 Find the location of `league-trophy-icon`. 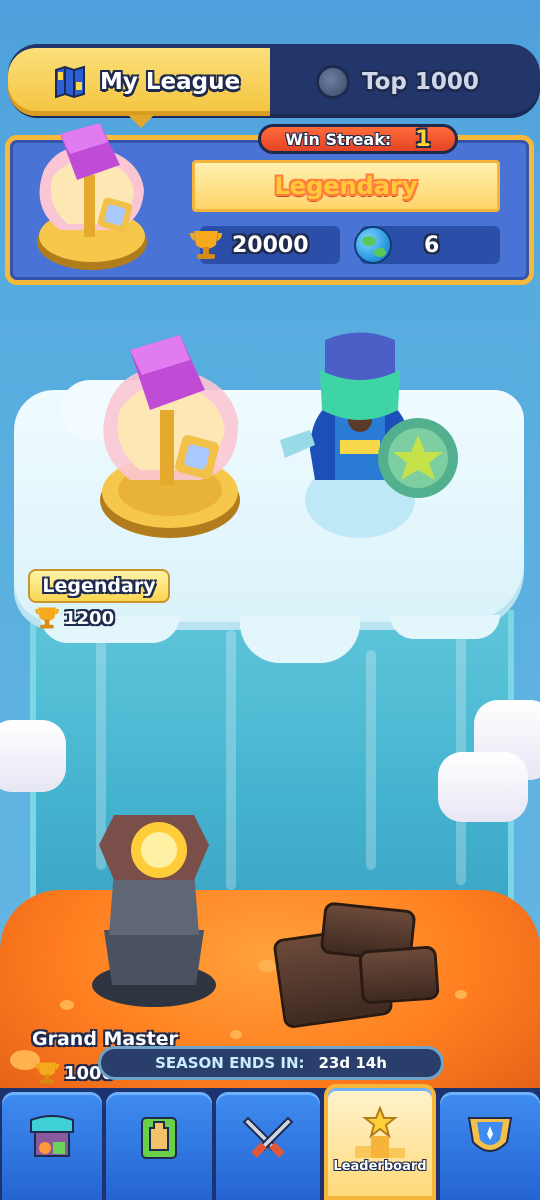

league-trophy-icon is located at coordinates (92, 196).